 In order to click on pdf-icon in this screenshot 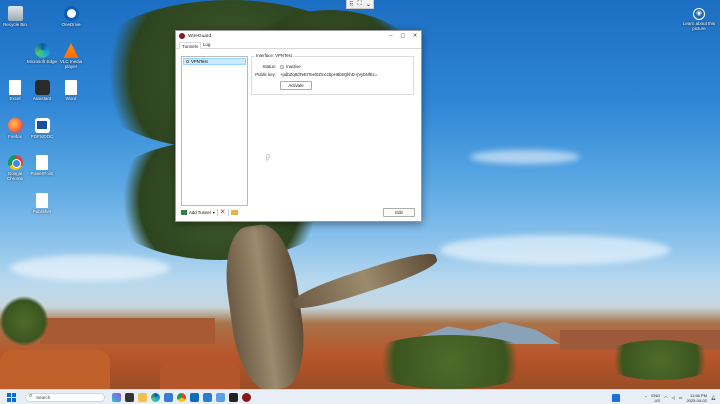, I will do `click(42, 125)`.